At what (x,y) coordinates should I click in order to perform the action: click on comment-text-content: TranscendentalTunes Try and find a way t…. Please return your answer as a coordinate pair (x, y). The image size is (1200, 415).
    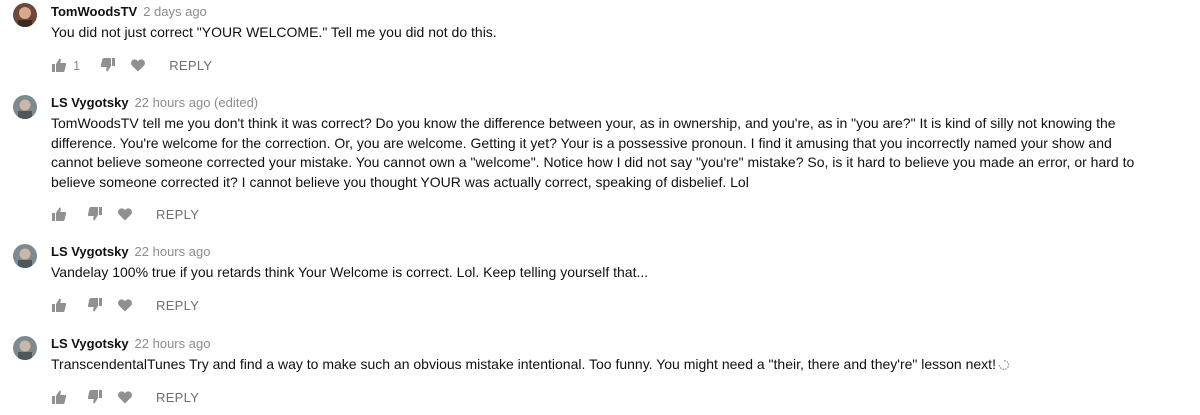
    Looking at the image, I should click on (523, 364).